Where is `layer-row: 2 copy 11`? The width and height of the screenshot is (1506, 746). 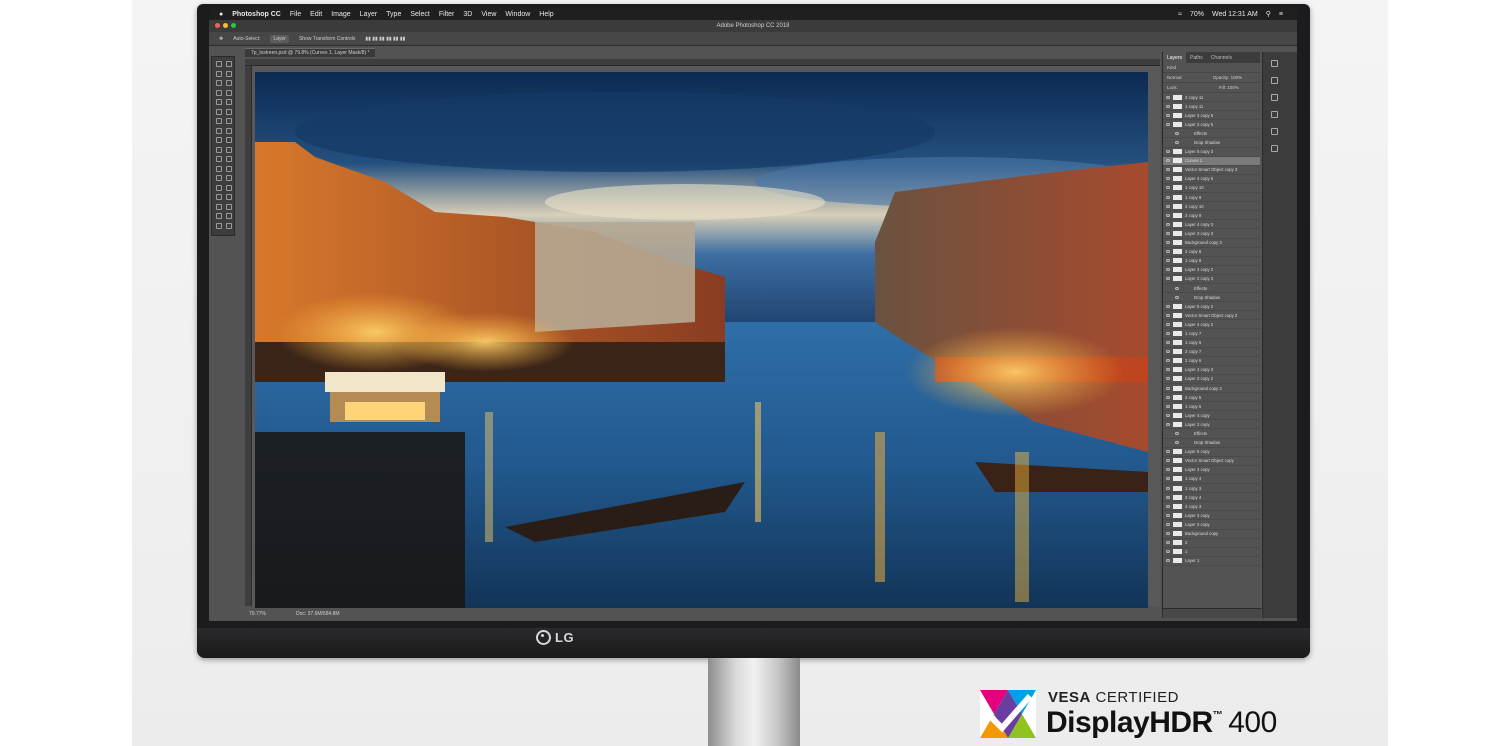 layer-row: 2 copy 11 is located at coordinates (1211, 98).